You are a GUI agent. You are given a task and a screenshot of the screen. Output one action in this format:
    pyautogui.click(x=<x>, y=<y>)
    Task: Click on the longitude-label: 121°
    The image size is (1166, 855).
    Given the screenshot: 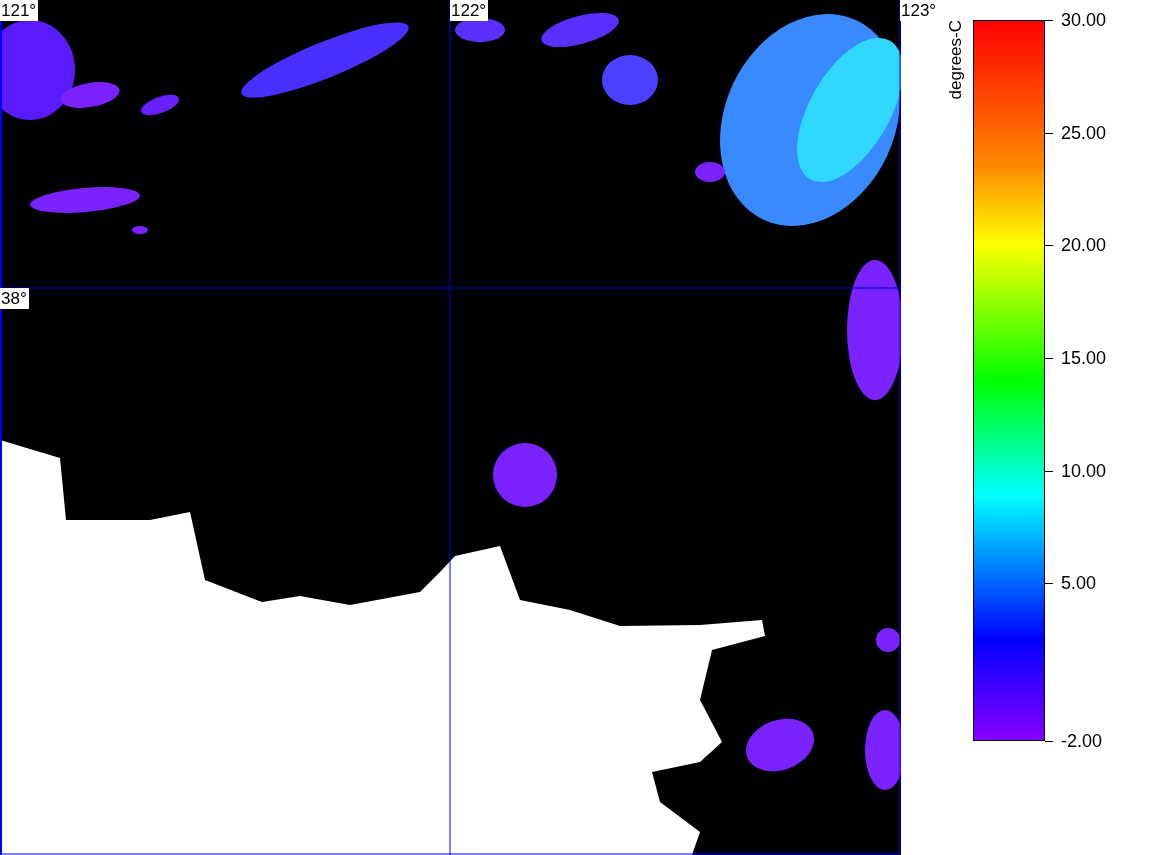 What is the action you would take?
    pyautogui.click(x=19, y=10)
    